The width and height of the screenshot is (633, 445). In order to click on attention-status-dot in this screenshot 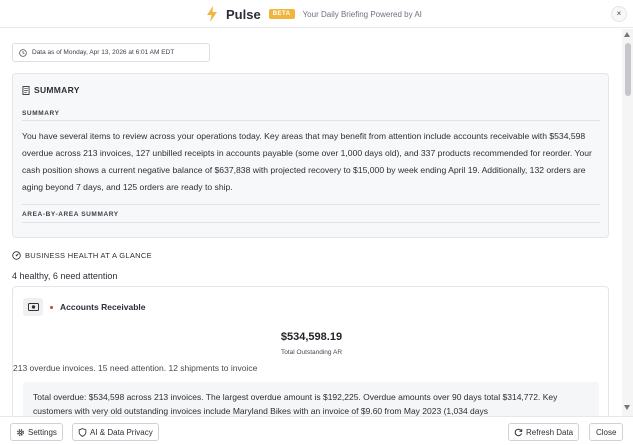, I will do `click(51, 307)`.